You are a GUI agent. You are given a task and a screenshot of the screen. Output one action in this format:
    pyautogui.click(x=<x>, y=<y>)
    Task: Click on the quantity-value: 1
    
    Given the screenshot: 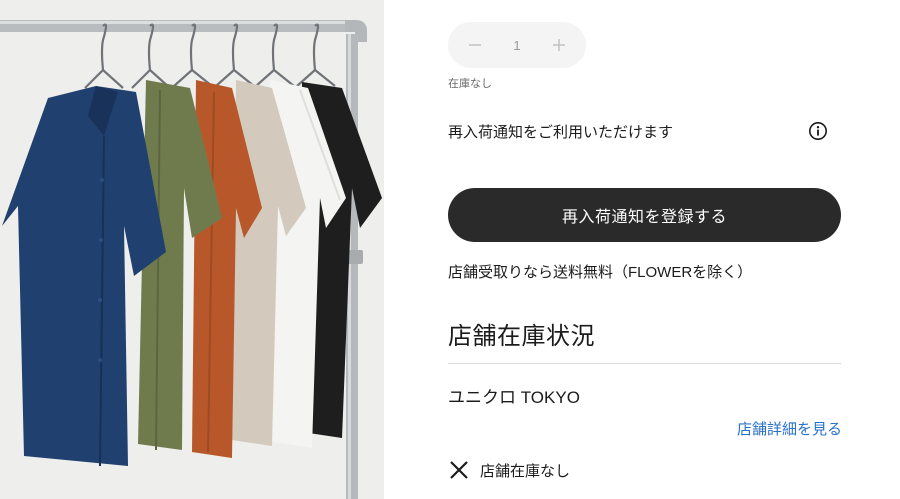 What is the action you would take?
    pyautogui.click(x=517, y=45)
    